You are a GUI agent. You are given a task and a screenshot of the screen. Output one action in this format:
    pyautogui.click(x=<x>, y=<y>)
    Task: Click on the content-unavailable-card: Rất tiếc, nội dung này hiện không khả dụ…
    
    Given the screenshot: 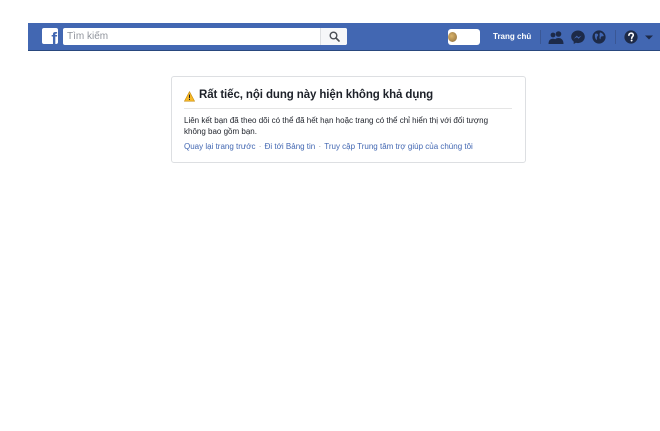 What is the action you would take?
    pyautogui.click(x=348, y=119)
    